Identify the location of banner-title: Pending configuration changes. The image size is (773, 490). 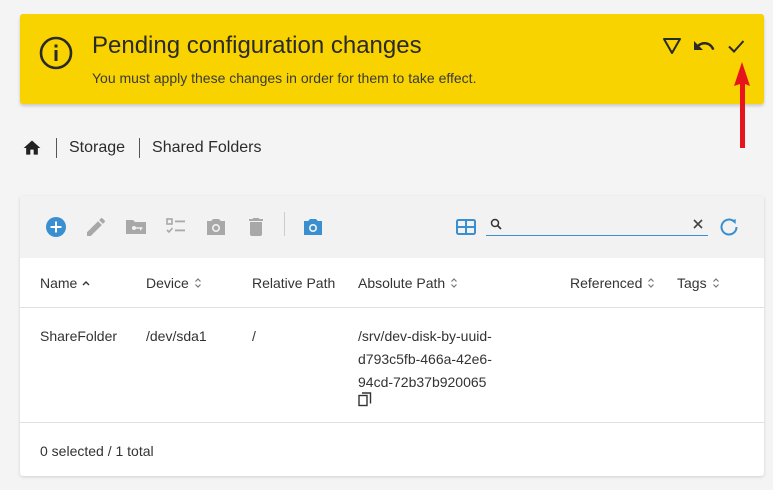
(257, 45).